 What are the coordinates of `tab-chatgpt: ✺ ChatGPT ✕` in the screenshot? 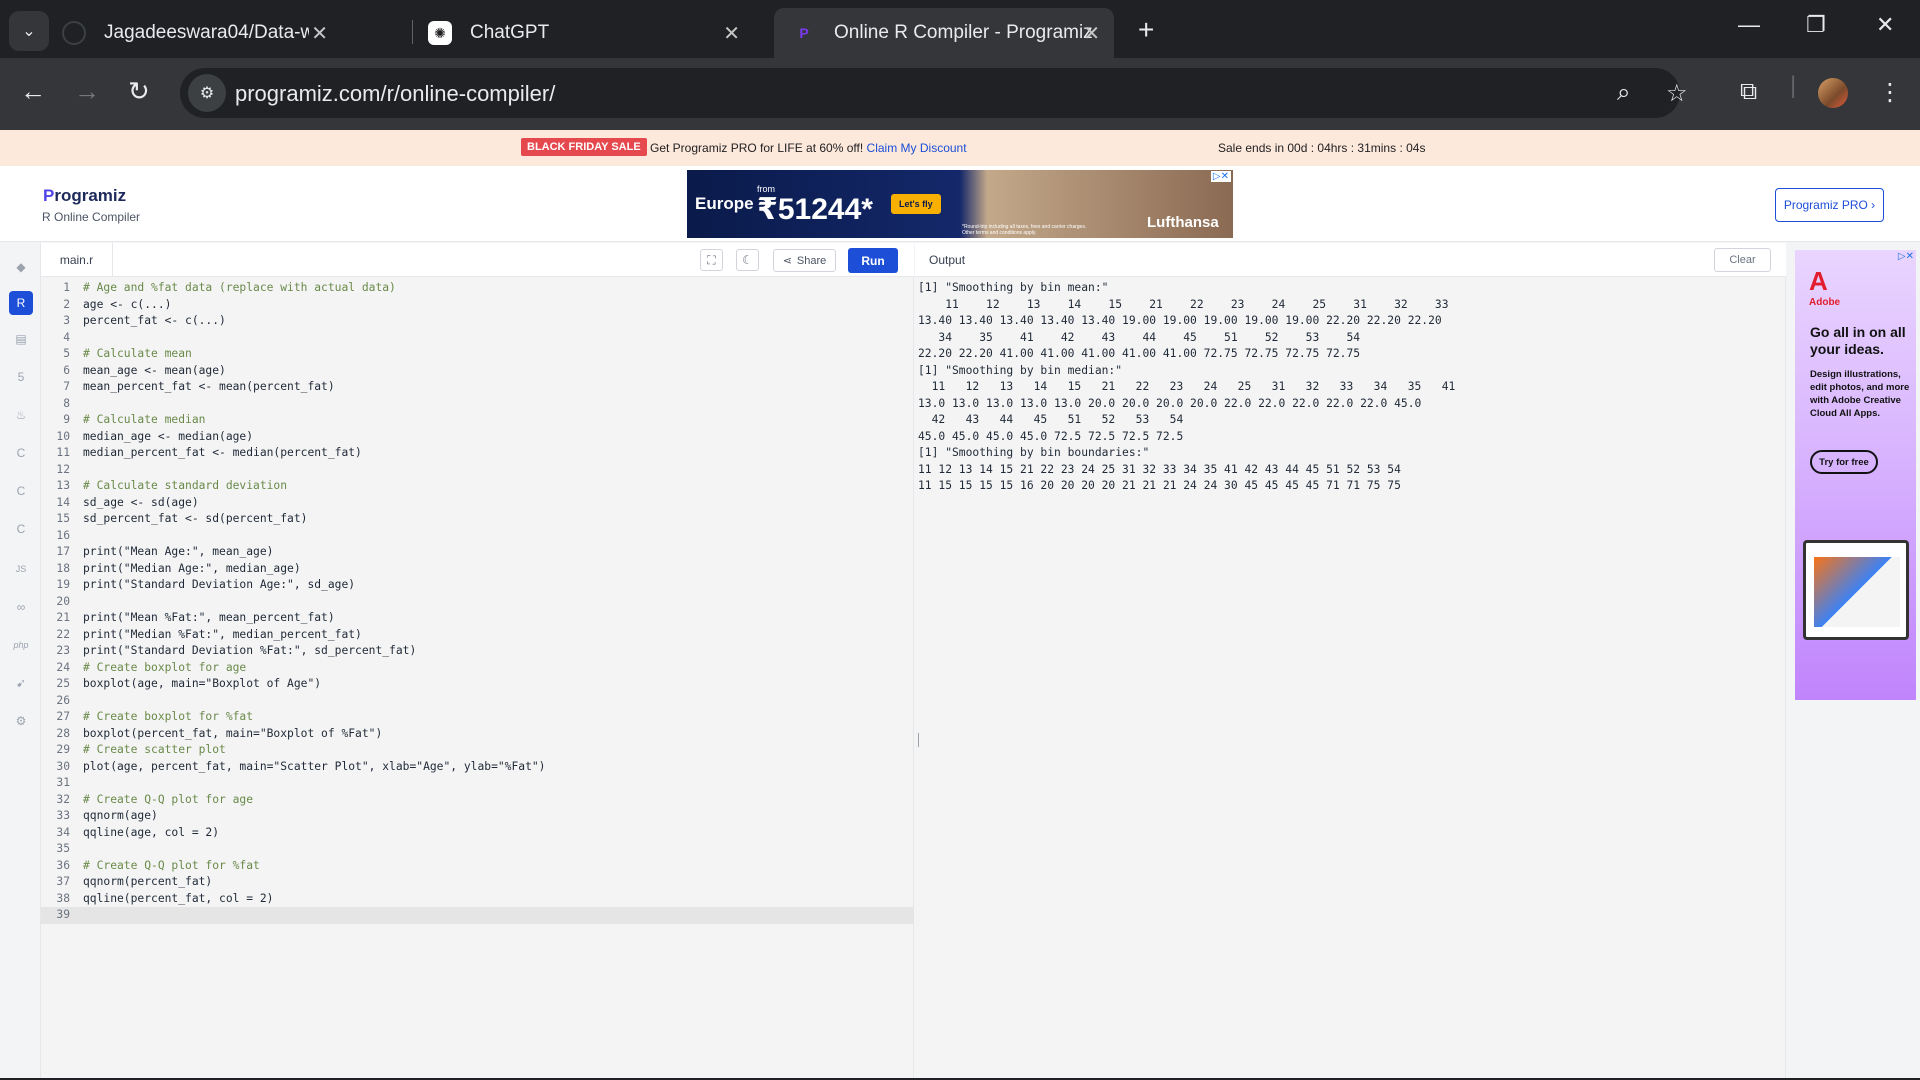 It's located at (598, 33).